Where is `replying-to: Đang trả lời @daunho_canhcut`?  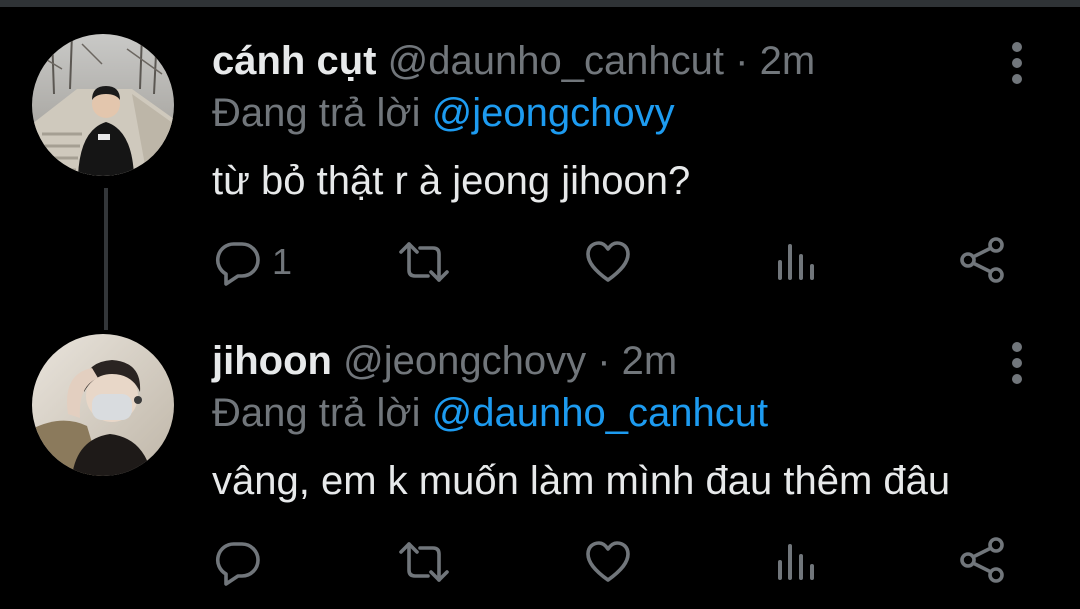
replying-to: Đang trả lời @daunho_canhcut is located at coordinates (490, 413).